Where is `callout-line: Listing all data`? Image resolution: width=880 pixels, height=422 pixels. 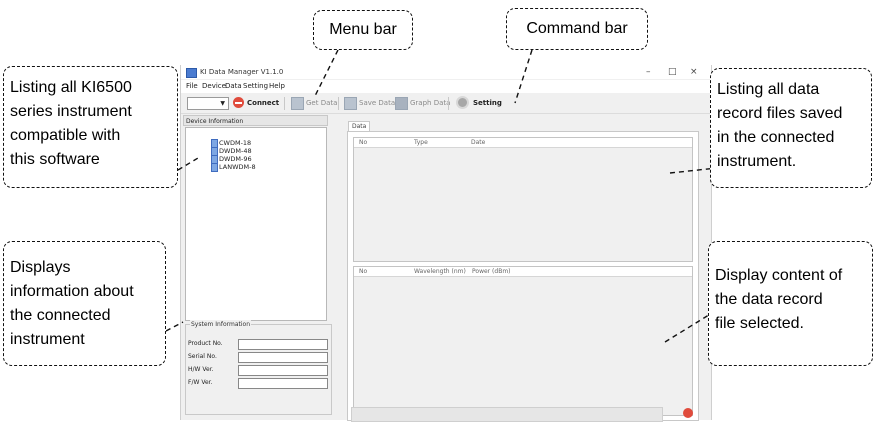
callout-line: Listing all data is located at coordinates (768, 89).